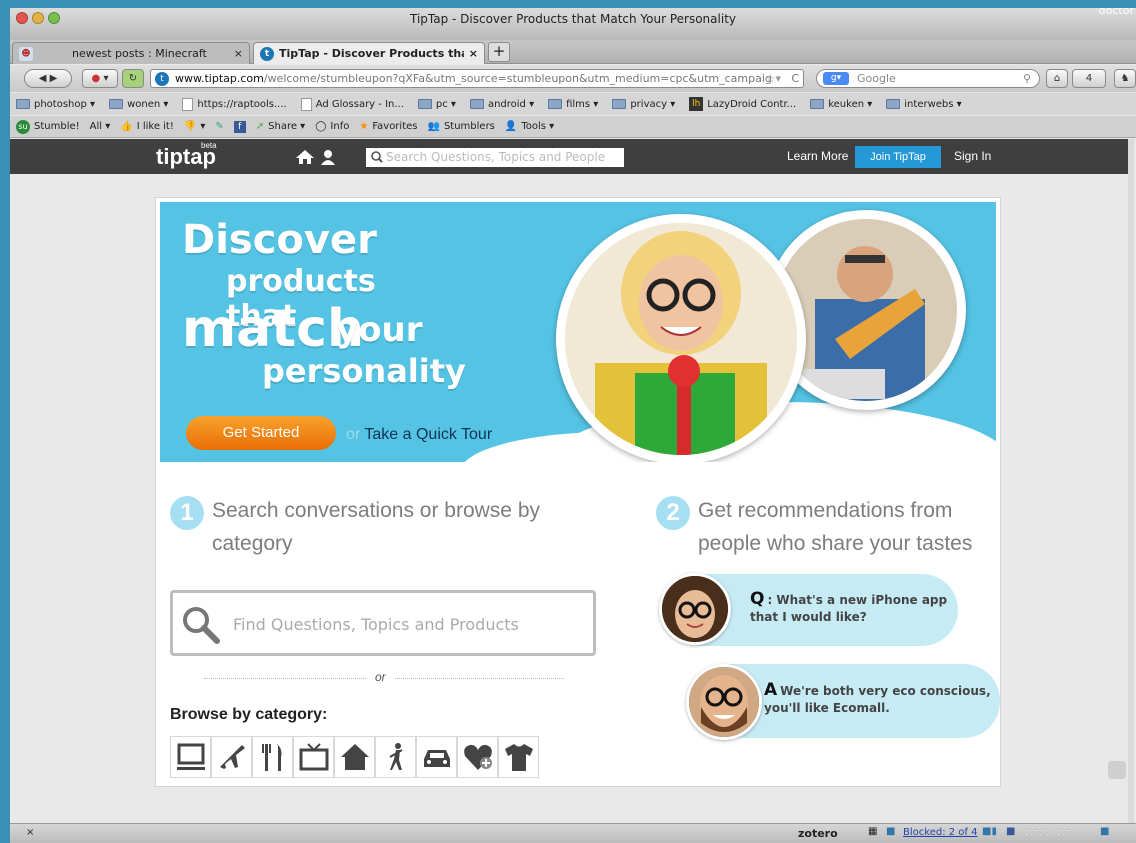  What do you see at coordinates (501, 104) in the screenshot?
I see `bookmark-android: android ▾` at bounding box center [501, 104].